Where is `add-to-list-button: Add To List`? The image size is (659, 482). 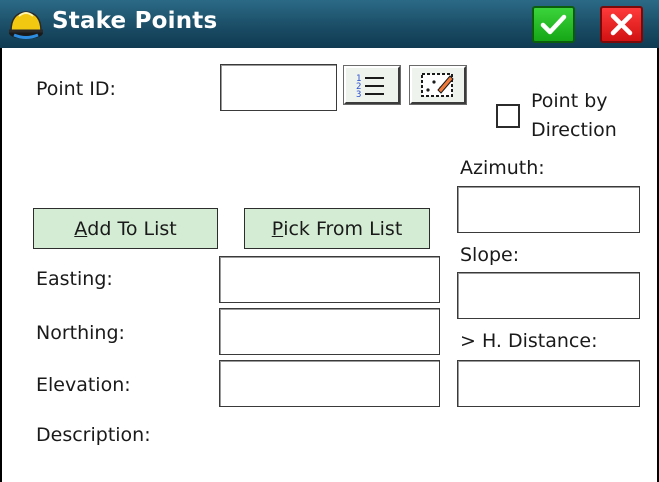
add-to-list-button: Add To List is located at coordinates (125, 228).